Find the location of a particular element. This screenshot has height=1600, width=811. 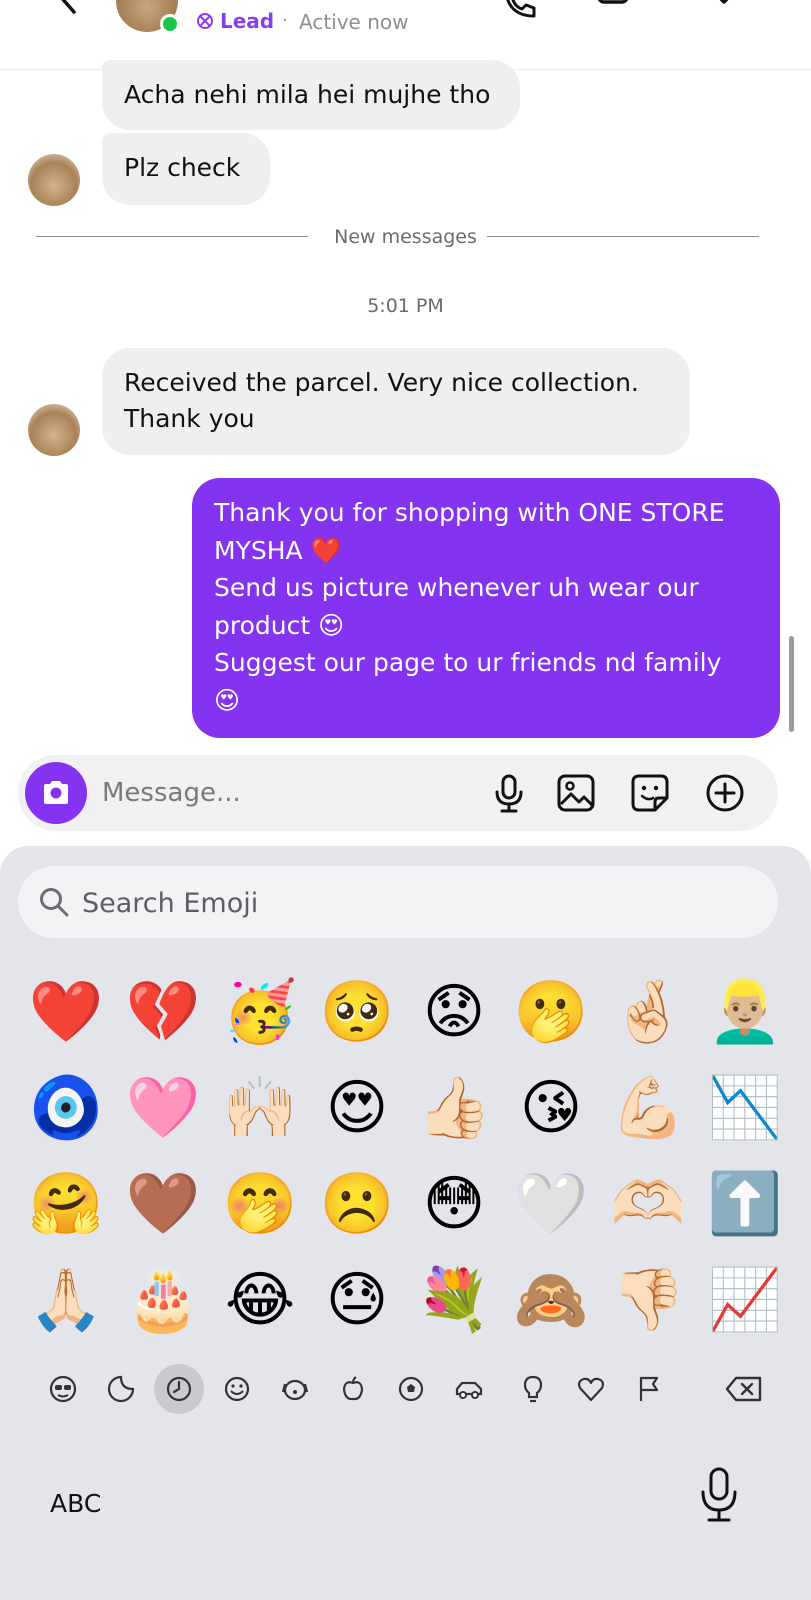

emoji-key: 🤍 is located at coordinates (551, 1204).